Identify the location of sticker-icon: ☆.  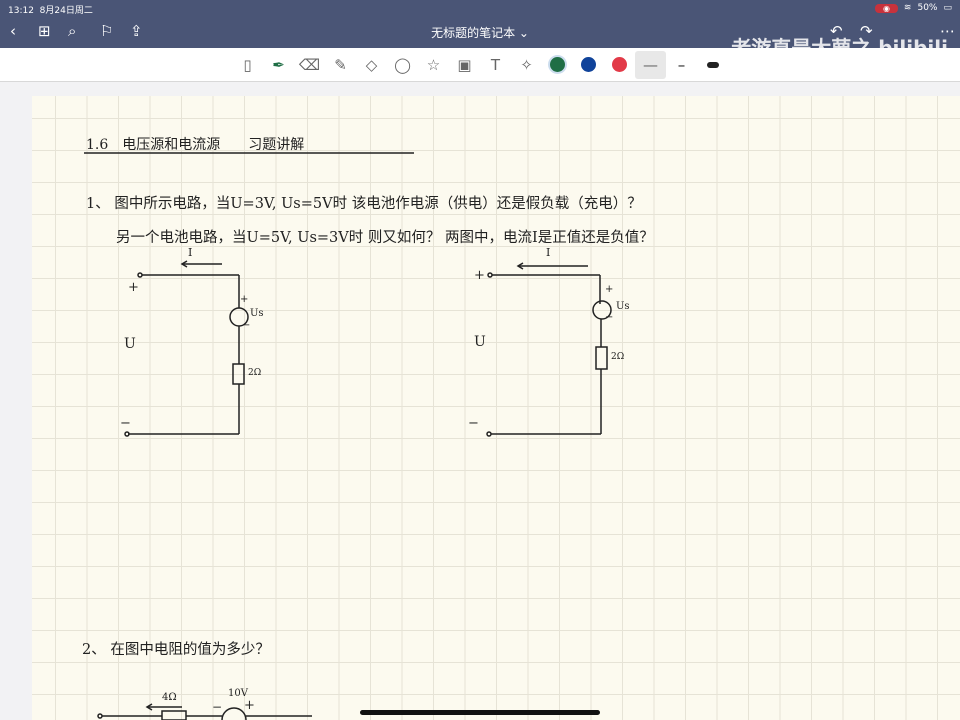
(433, 65).